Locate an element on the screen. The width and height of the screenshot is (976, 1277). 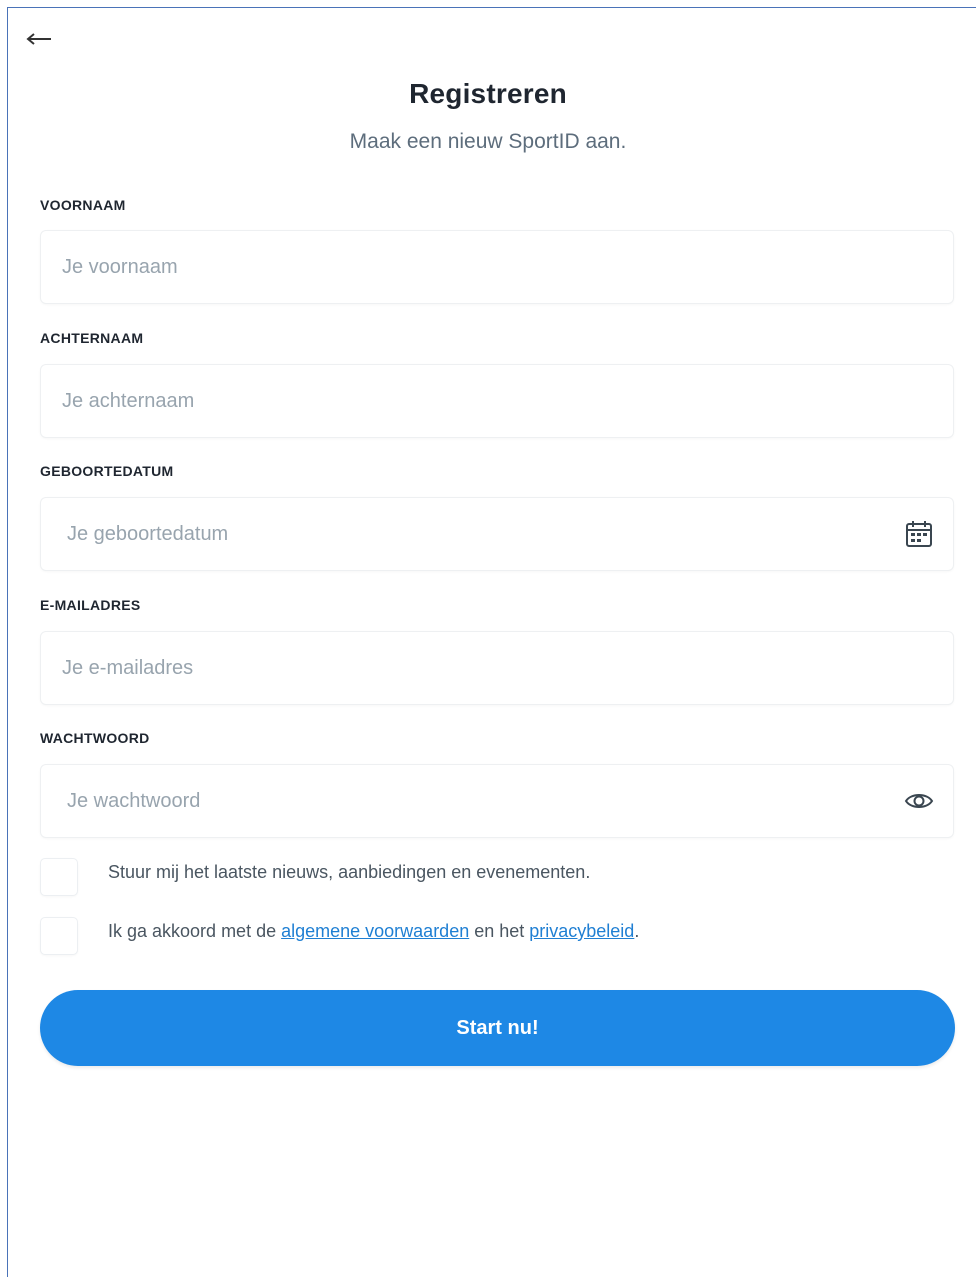
first-name-label: VOORNAAM is located at coordinates (83, 205).